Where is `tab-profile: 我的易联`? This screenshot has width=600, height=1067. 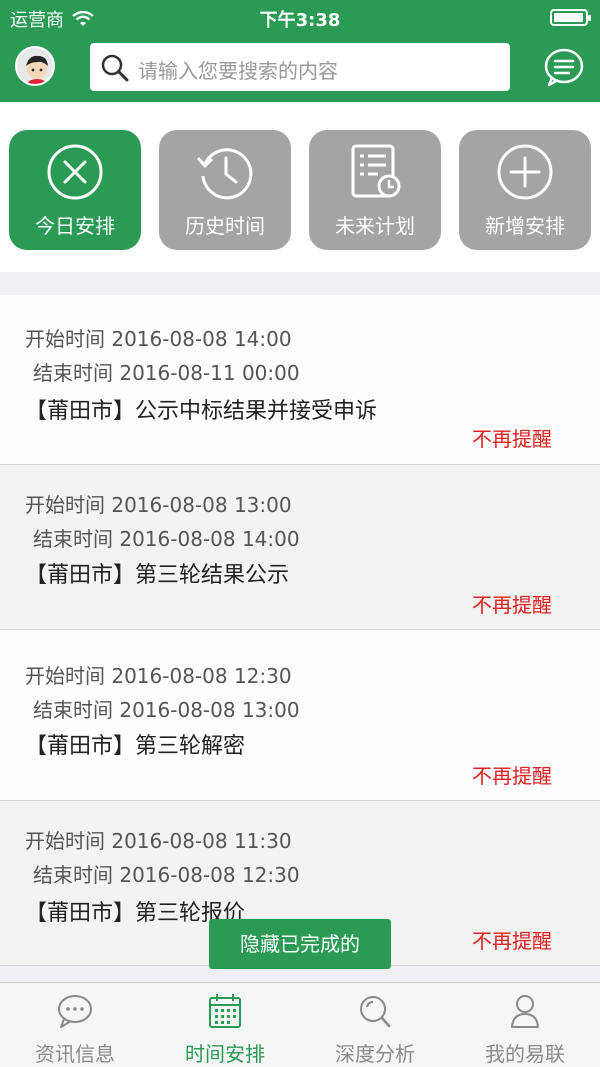 tab-profile: 我的易联 is located at coordinates (525, 1025).